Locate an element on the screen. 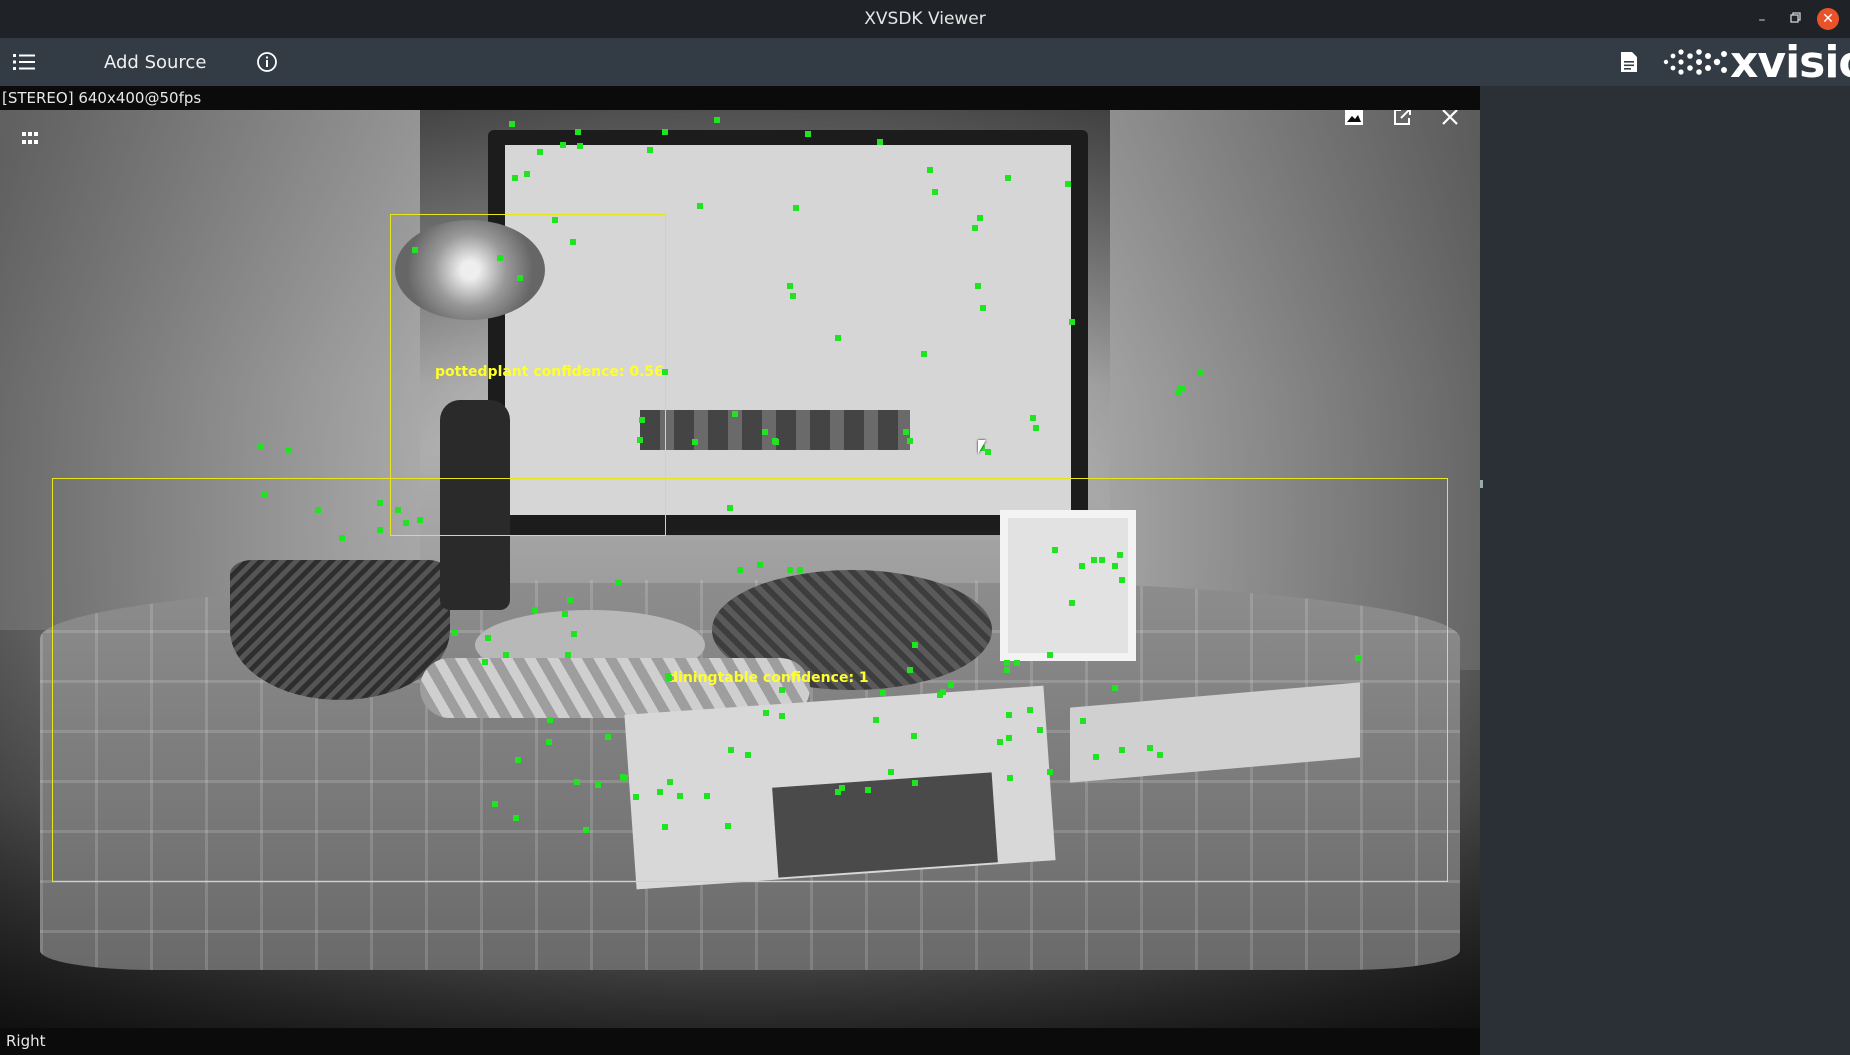  window-titlebar: XVSDK Viewer – ✕ is located at coordinates (925, 19).